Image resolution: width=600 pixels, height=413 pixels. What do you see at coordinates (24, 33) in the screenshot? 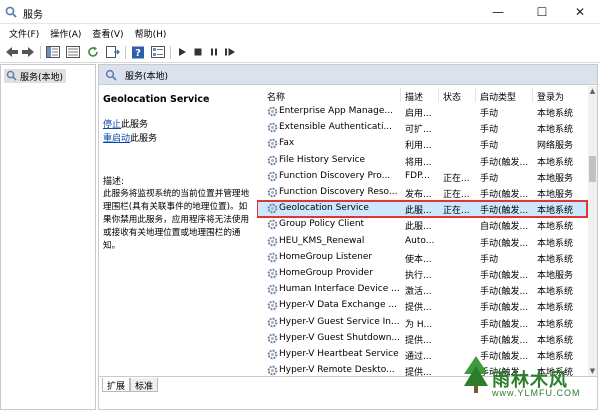
I see `menu-file: 文件(F)` at bounding box center [24, 33].